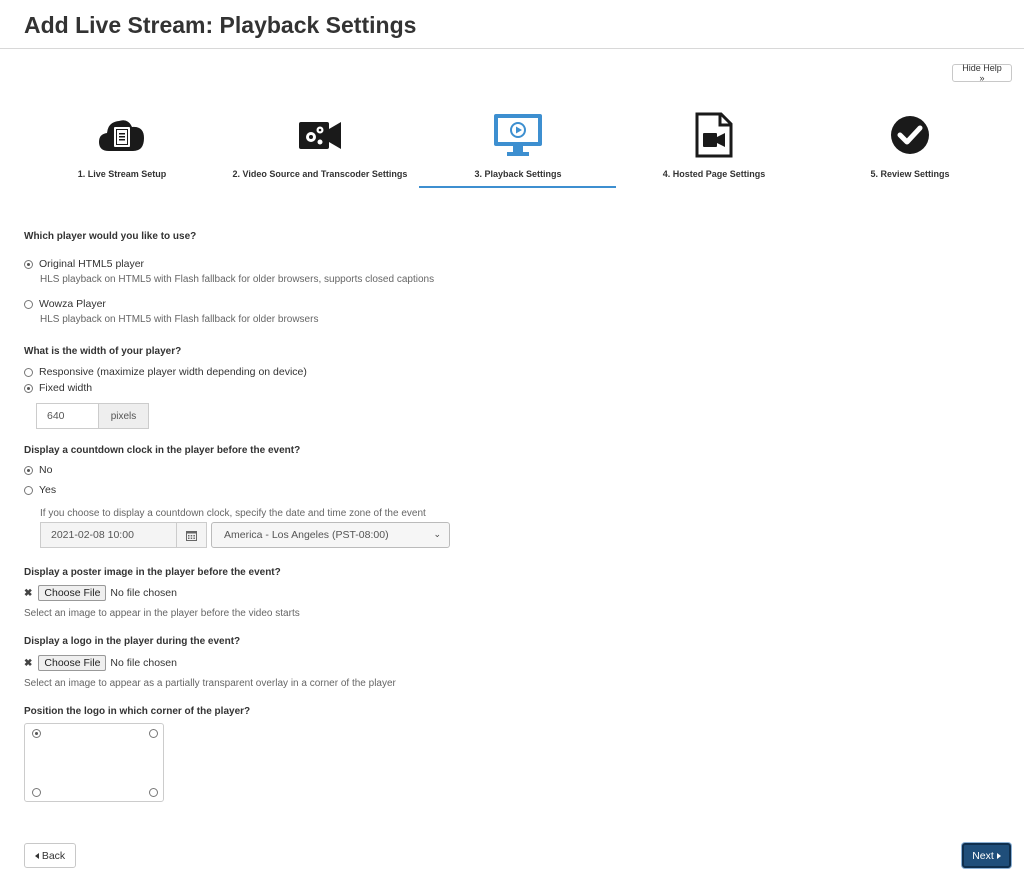 Image resolution: width=1024 pixels, height=882 pixels. I want to click on player-option-html5: Original HTML5 player, so click(84, 264).